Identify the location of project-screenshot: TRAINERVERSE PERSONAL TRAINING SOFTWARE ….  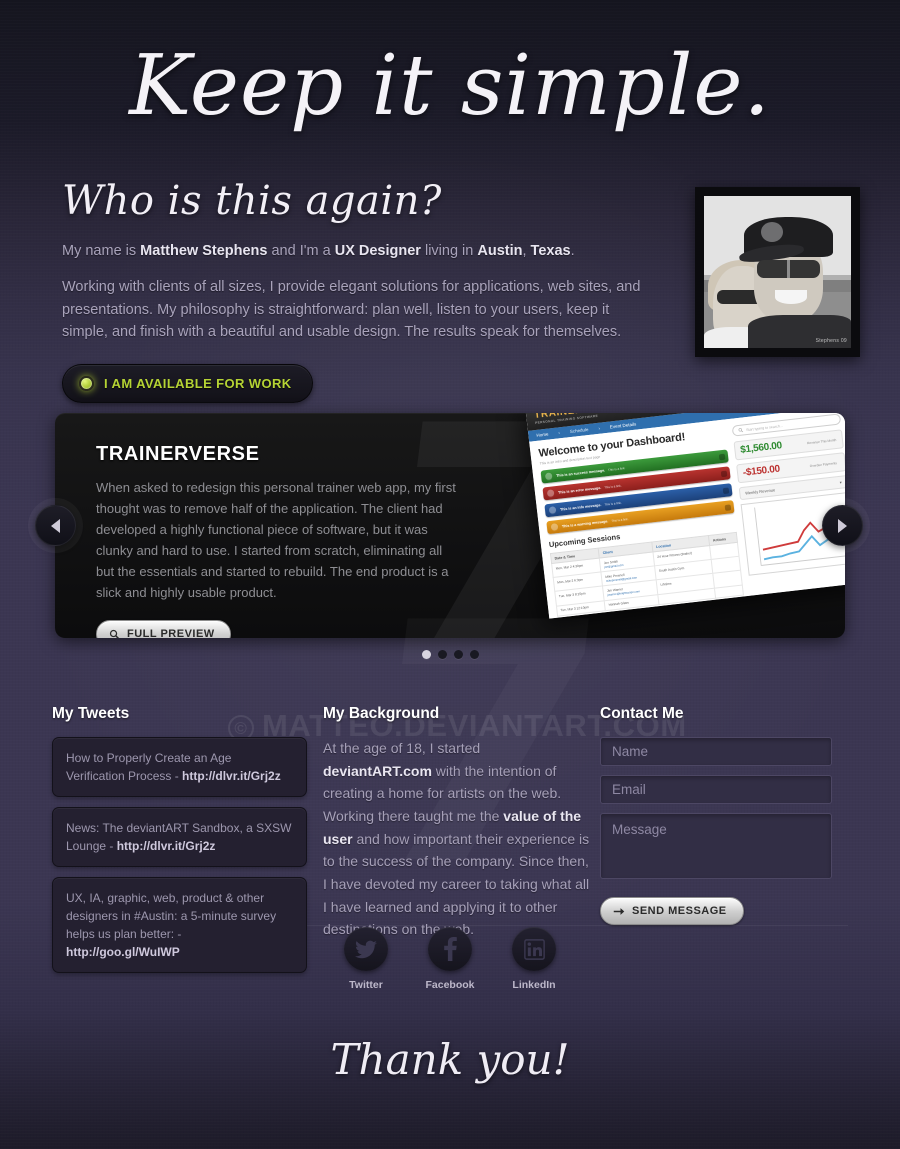
(685, 516).